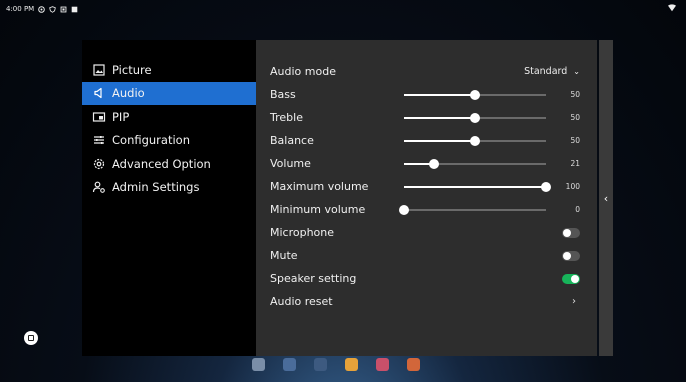 The width and height of the screenshot is (686, 382). What do you see at coordinates (290, 163) in the screenshot?
I see `volume-label: Volume` at bounding box center [290, 163].